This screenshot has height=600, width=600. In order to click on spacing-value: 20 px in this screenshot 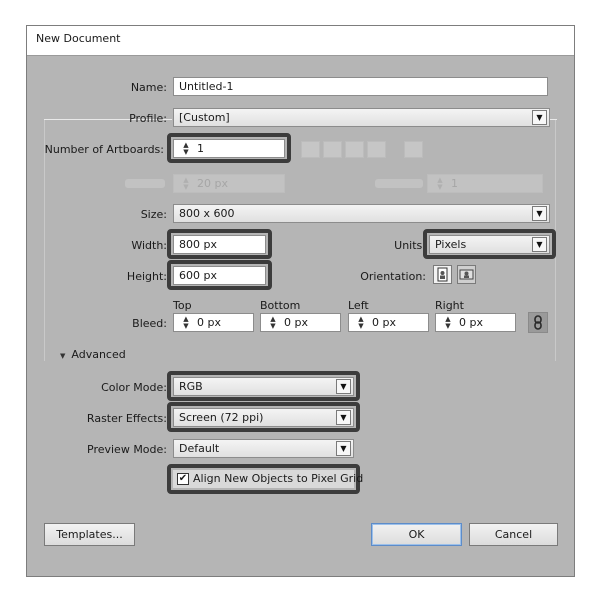, I will do `click(212, 183)`.